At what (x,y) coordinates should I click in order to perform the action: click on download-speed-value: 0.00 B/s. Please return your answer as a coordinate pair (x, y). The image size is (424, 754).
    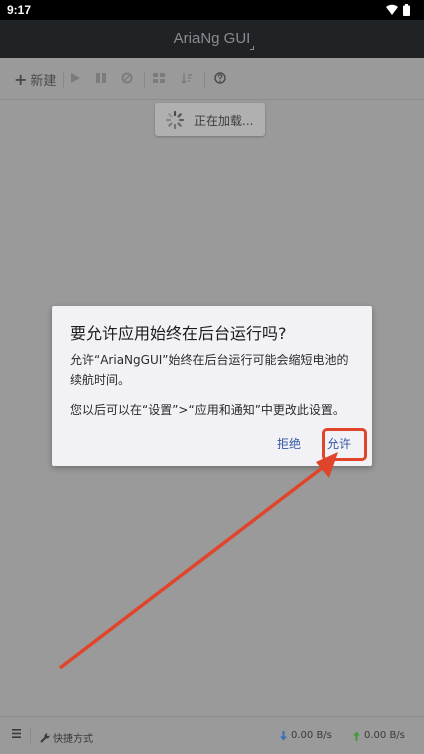
    Looking at the image, I should click on (311, 735).